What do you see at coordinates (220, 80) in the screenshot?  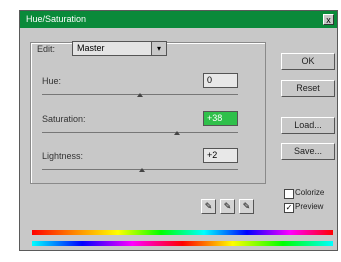 I see `hue-value-field: 0` at bounding box center [220, 80].